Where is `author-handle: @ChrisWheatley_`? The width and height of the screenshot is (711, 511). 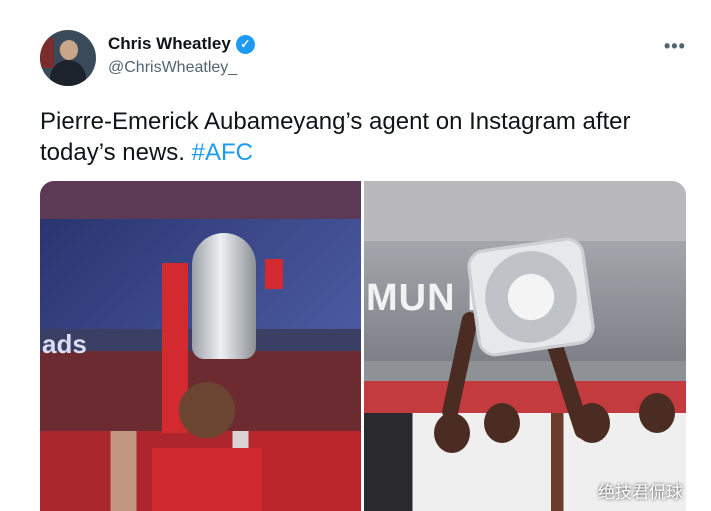
author-handle: @ChrisWheatley_ is located at coordinates (172, 68).